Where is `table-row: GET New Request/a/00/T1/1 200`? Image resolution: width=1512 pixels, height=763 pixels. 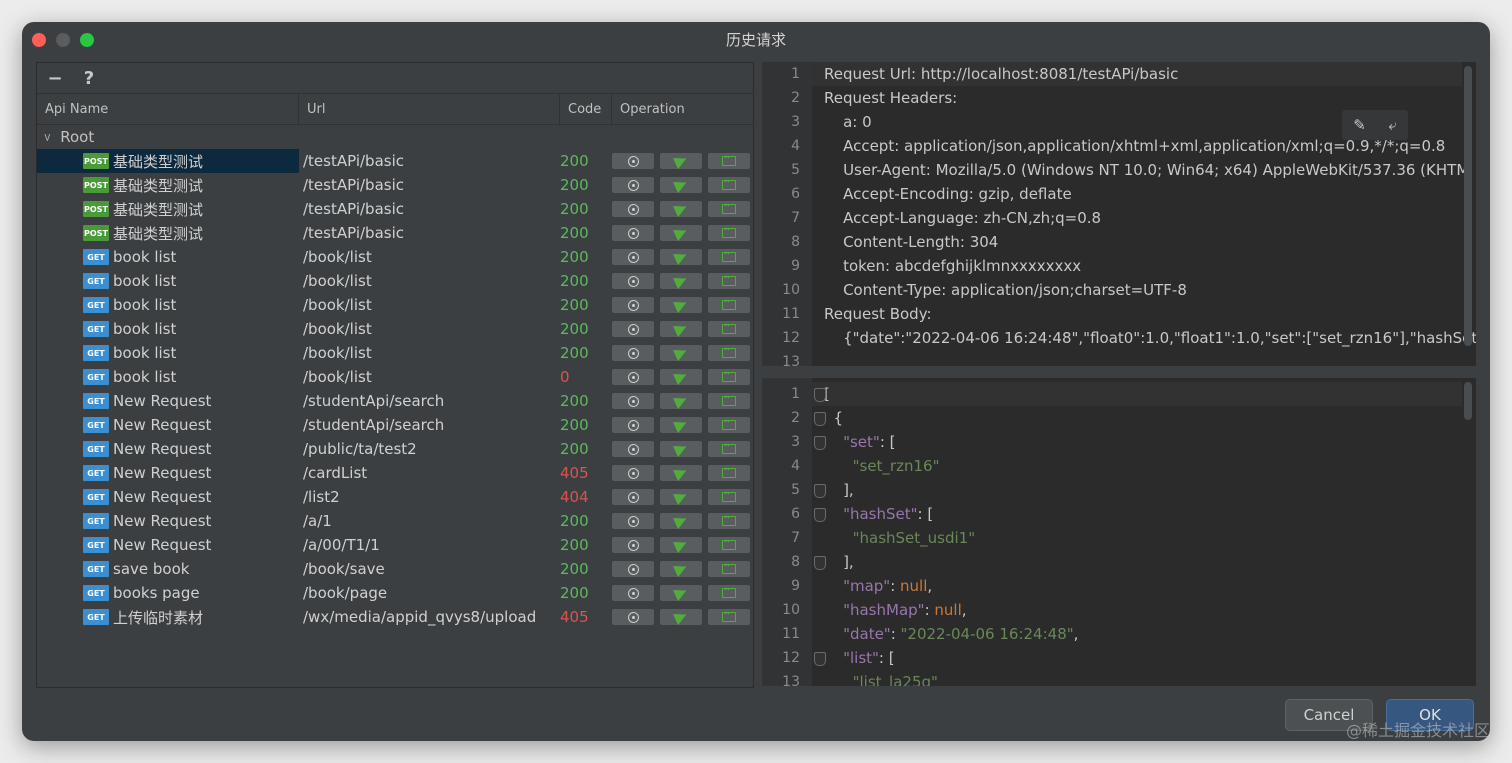 table-row: GET New Request/a/00/T1/1 200 is located at coordinates (395, 545).